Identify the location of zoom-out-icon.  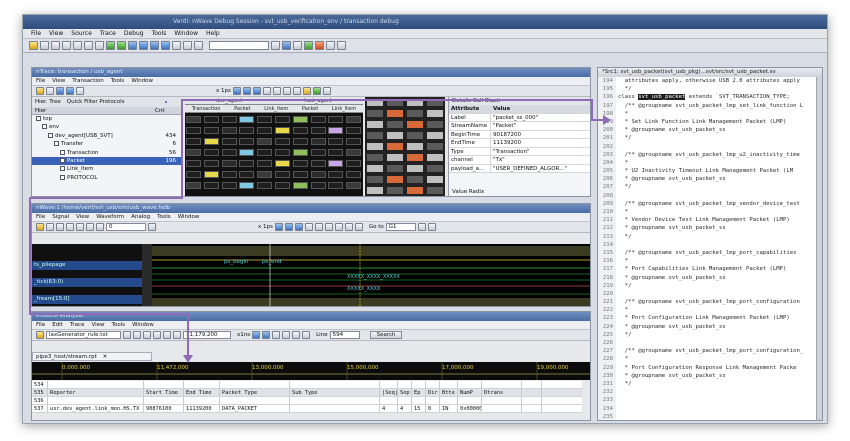
(266, 335).